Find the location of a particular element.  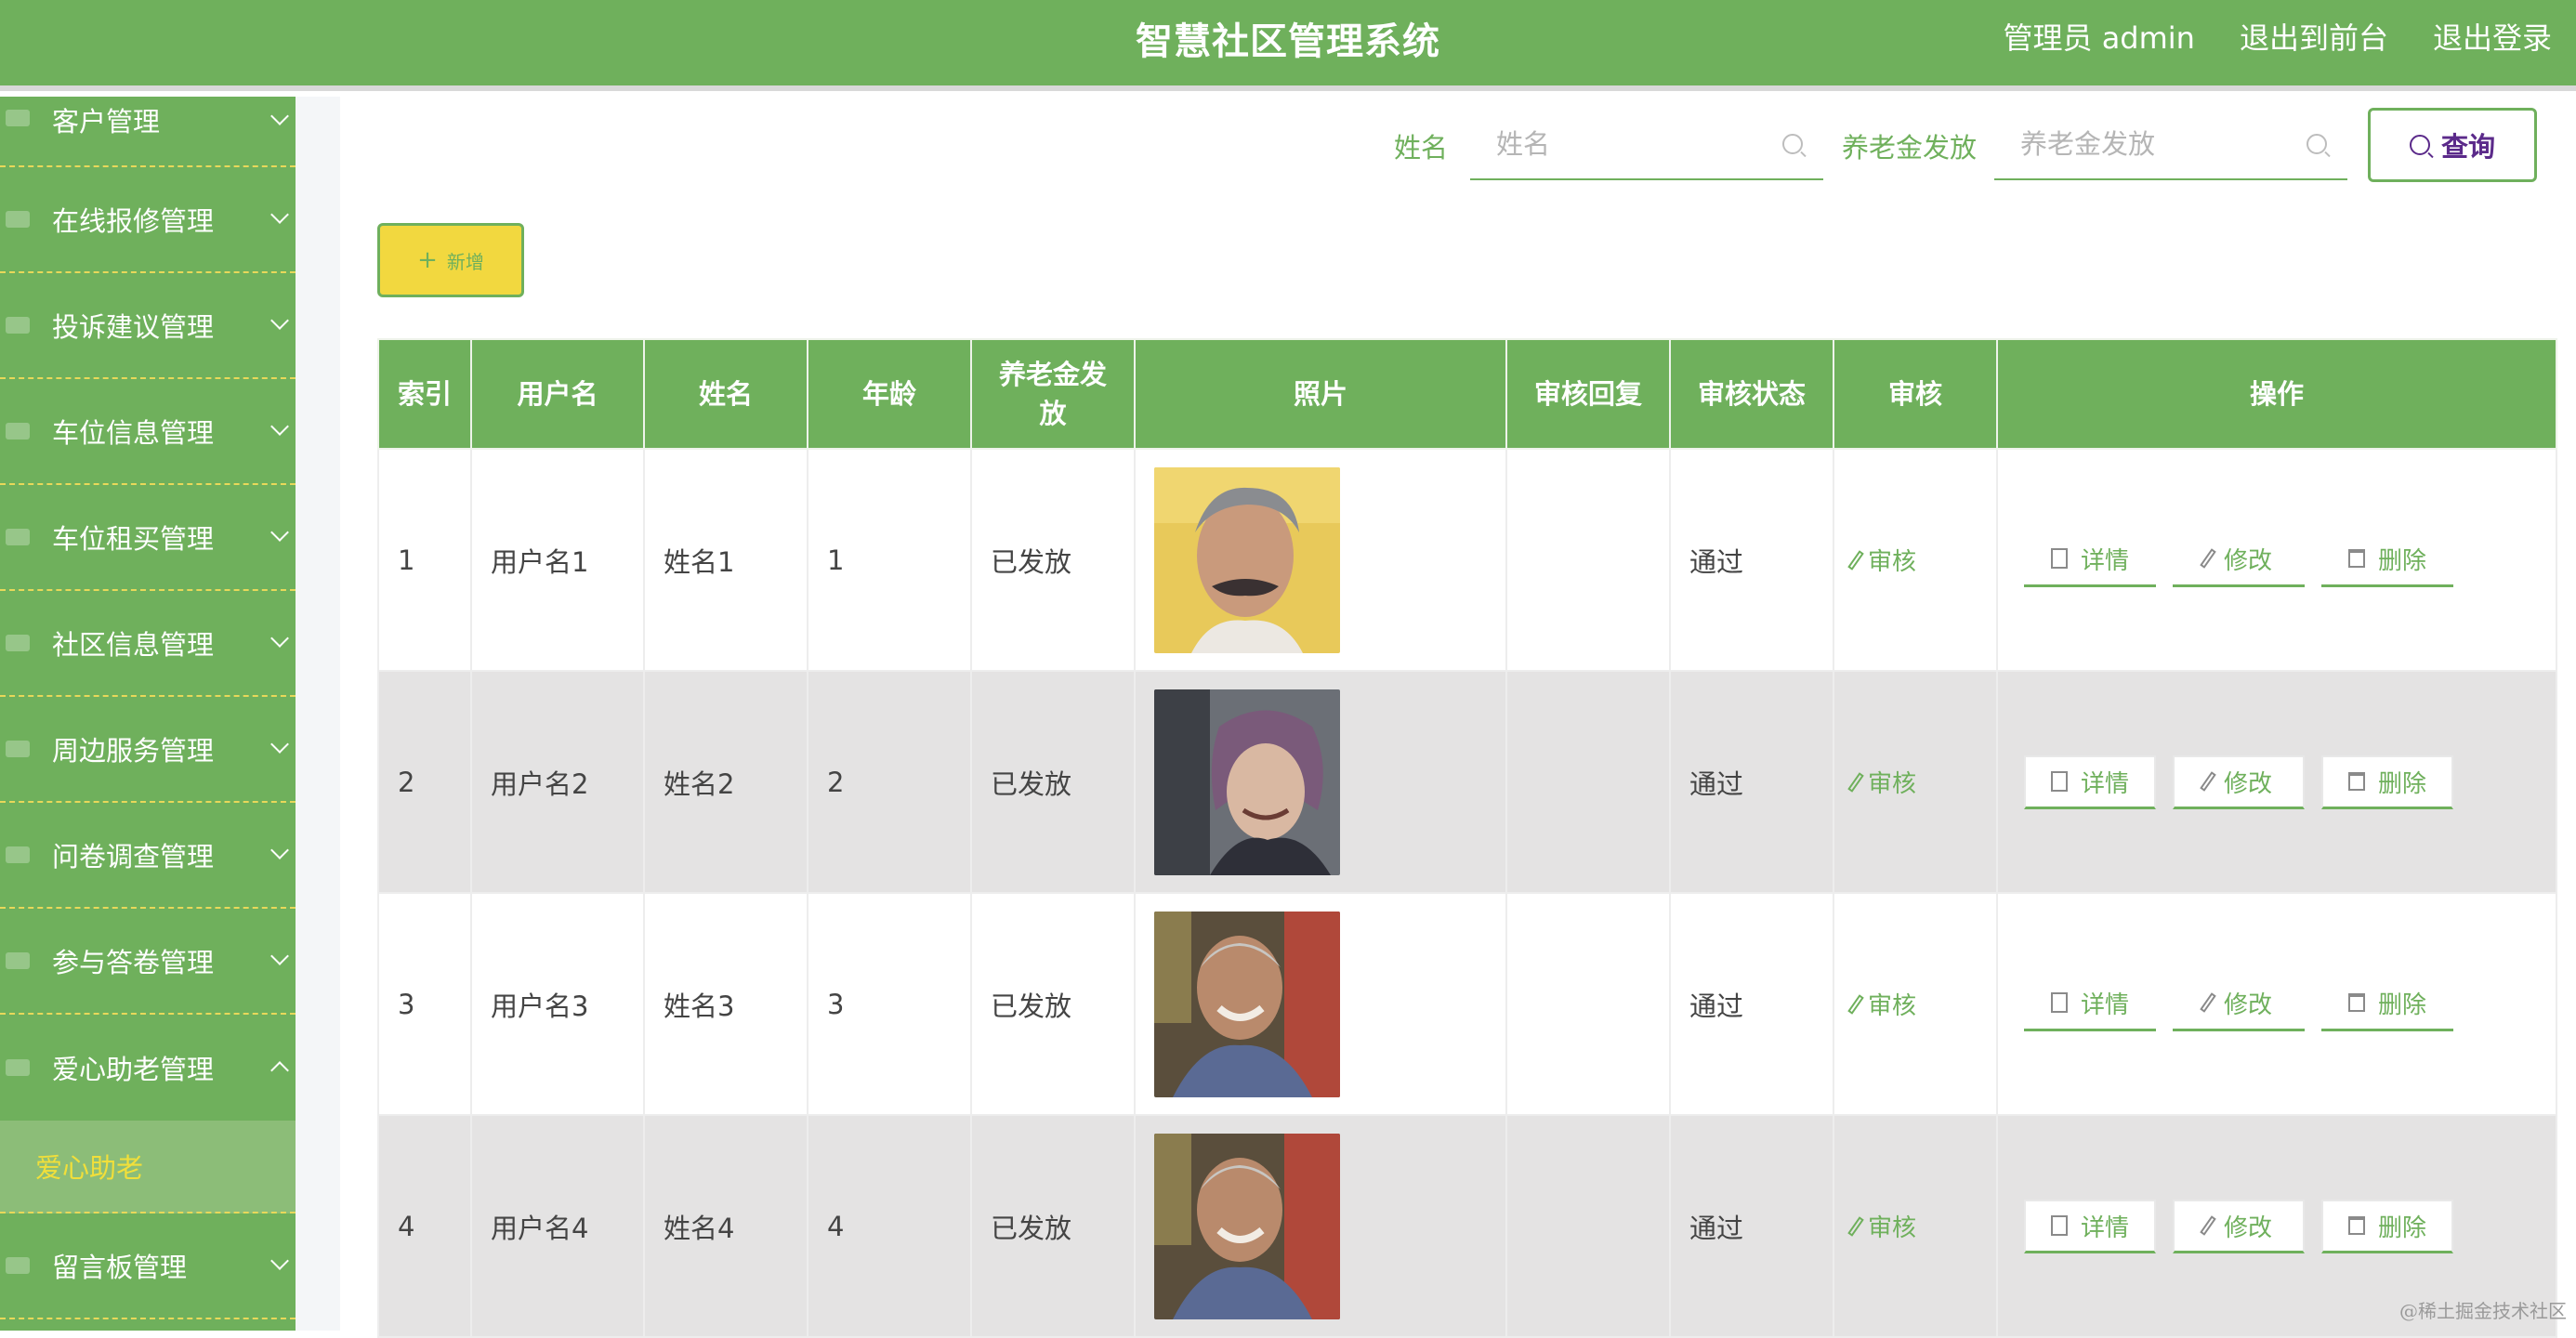

pension-search-input is located at coordinates (2170, 144).